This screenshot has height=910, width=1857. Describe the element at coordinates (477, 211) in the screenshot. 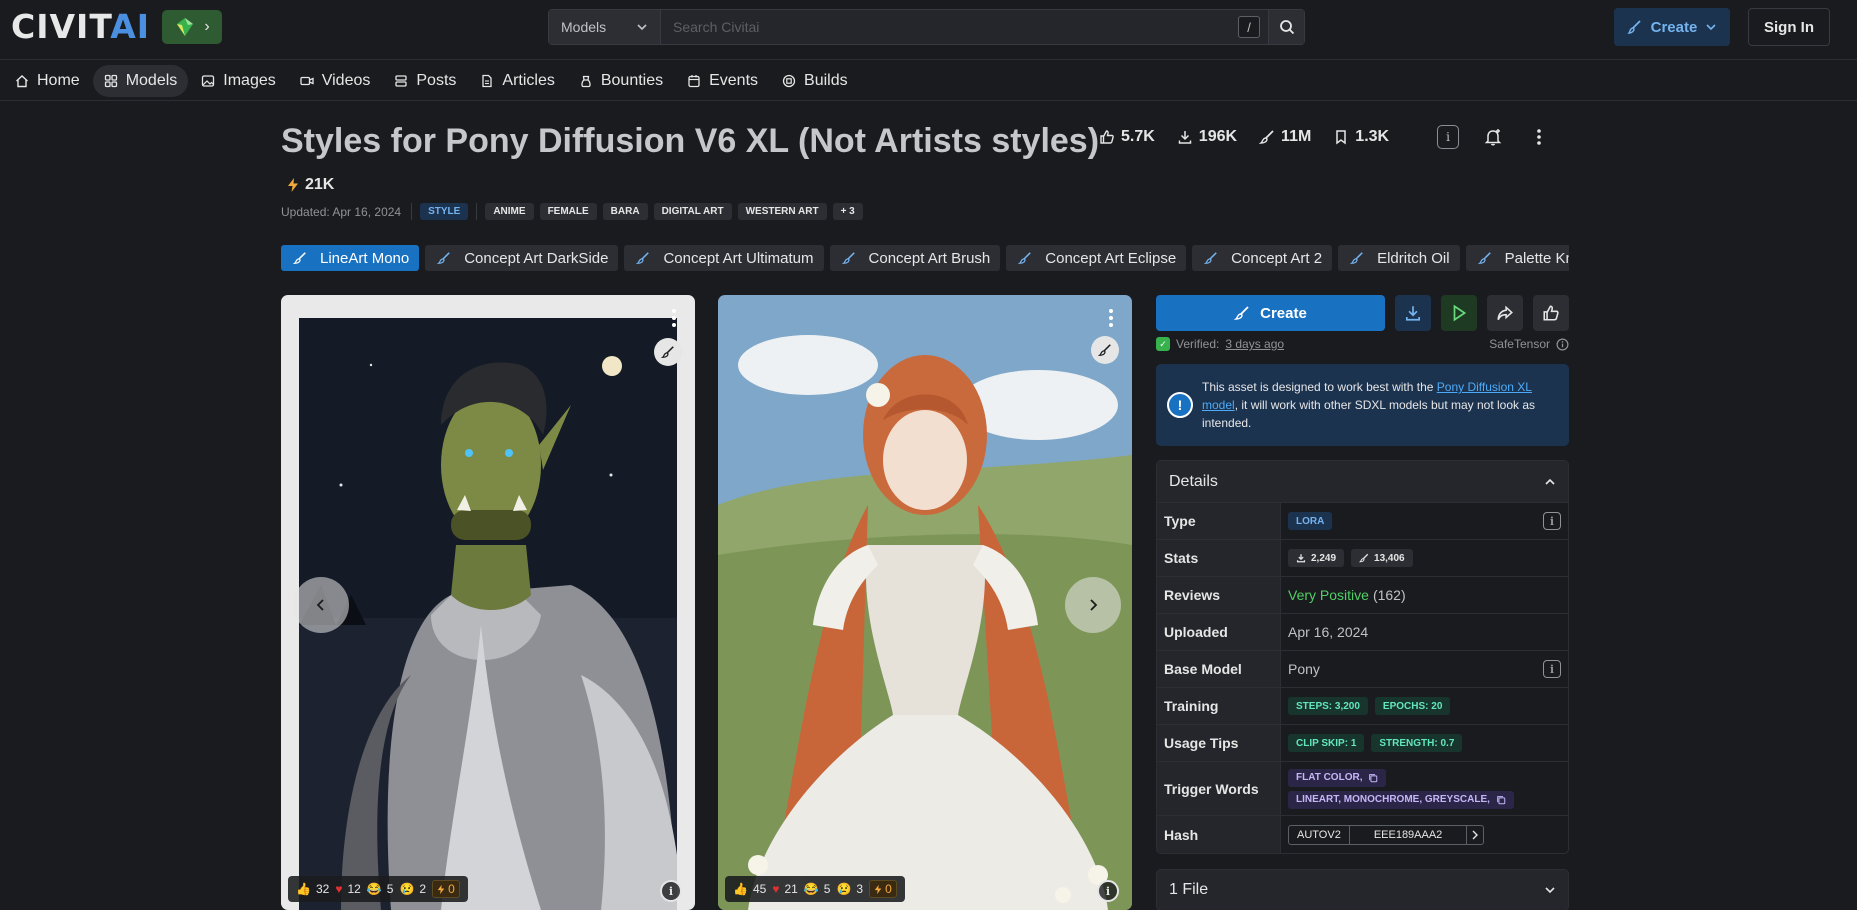

I see `divider` at that location.